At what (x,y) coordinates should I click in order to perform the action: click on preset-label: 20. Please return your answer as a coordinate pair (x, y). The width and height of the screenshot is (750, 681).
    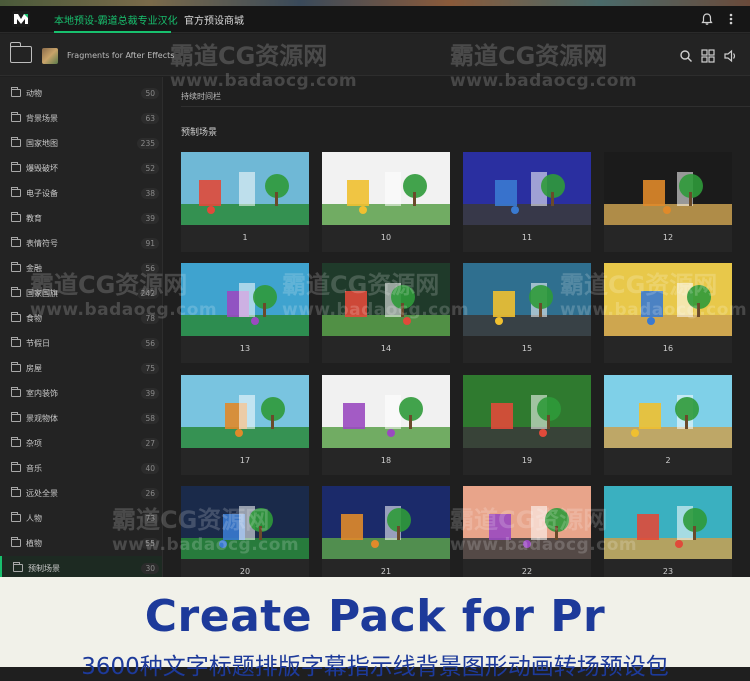
    Looking at the image, I should click on (245, 571).